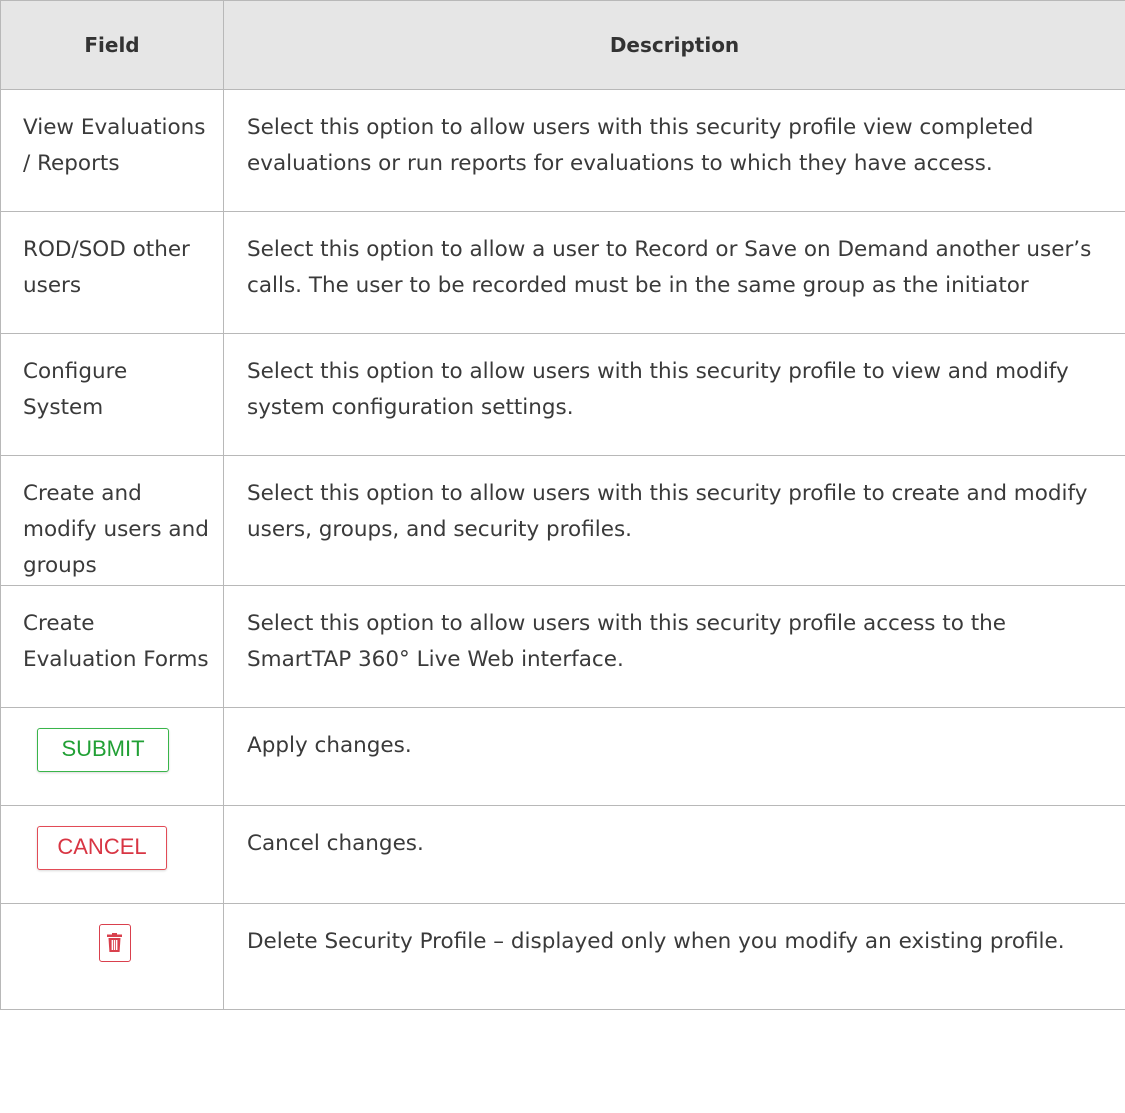  I want to click on trash-icon, so click(114, 942).